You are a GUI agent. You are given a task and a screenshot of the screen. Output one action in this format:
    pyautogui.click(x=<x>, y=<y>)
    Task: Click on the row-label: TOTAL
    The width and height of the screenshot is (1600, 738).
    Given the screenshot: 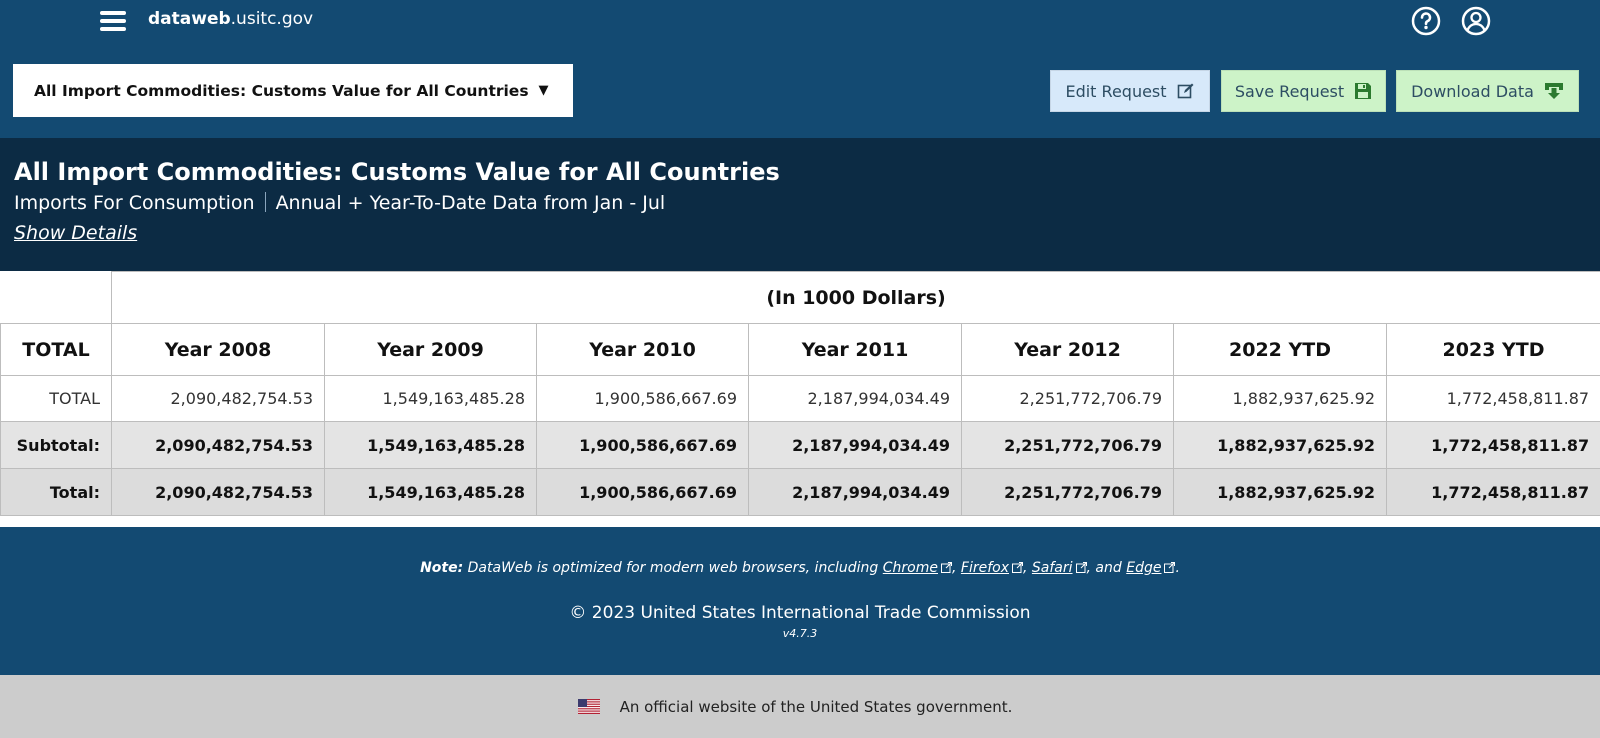 What is the action you would take?
    pyautogui.click(x=56, y=398)
    